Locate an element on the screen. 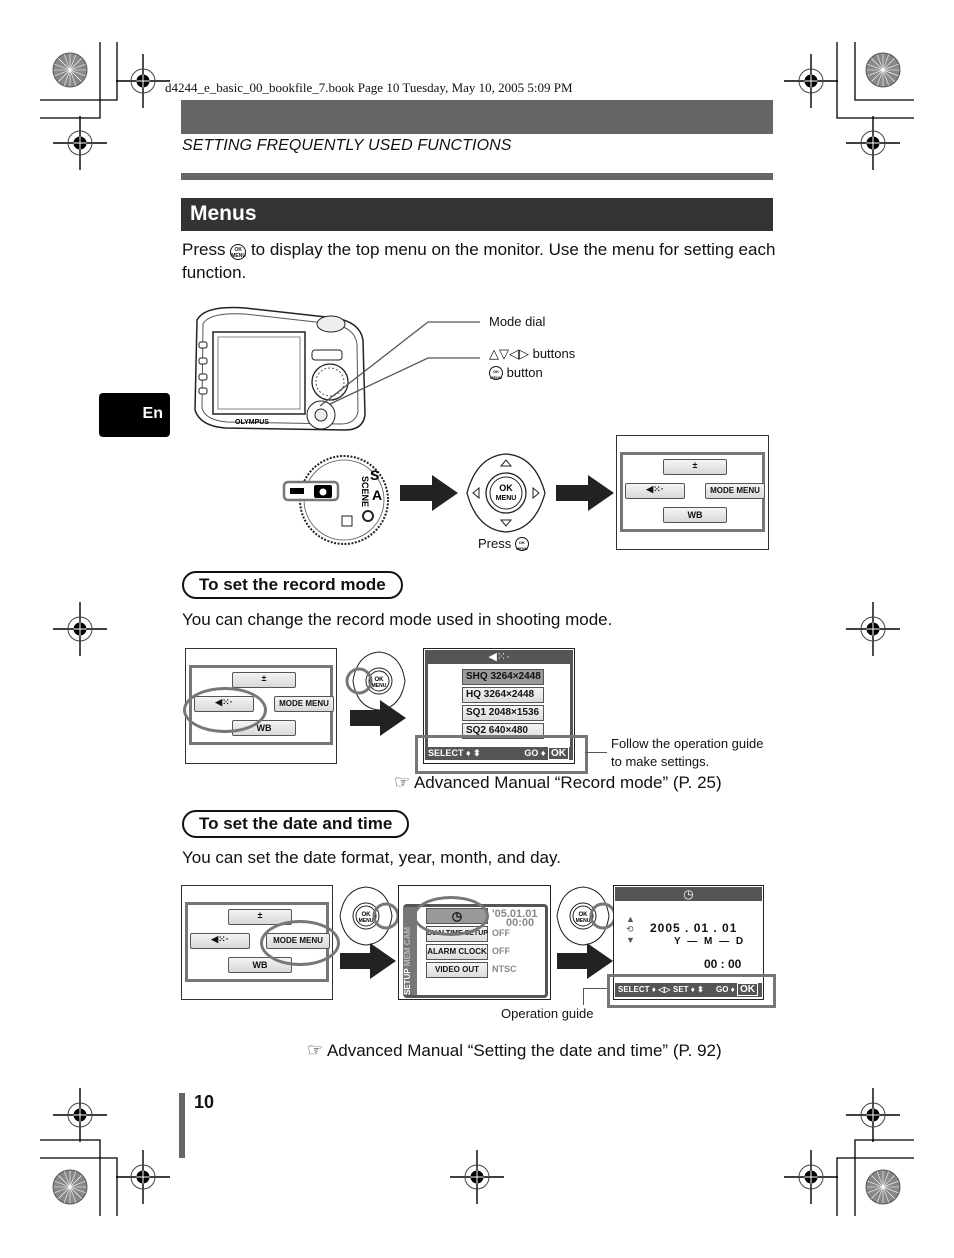 This screenshot has width=954, height=1258. record-option: SQ1 2048×1536 is located at coordinates (503, 713).